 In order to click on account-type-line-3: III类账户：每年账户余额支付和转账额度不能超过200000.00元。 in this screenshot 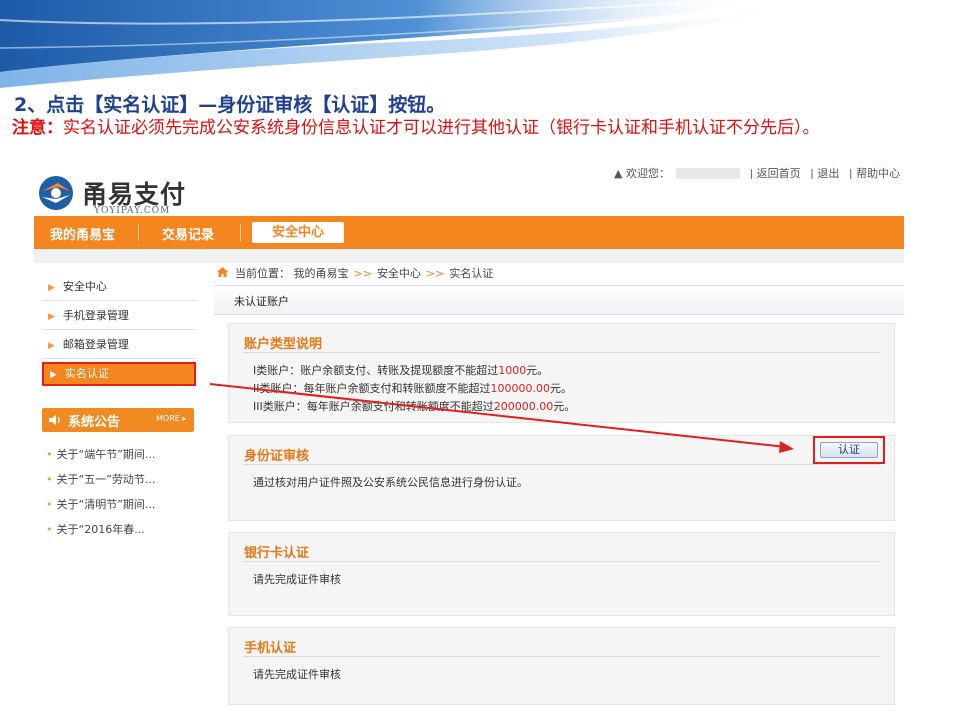, I will do `click(414, 406)`.